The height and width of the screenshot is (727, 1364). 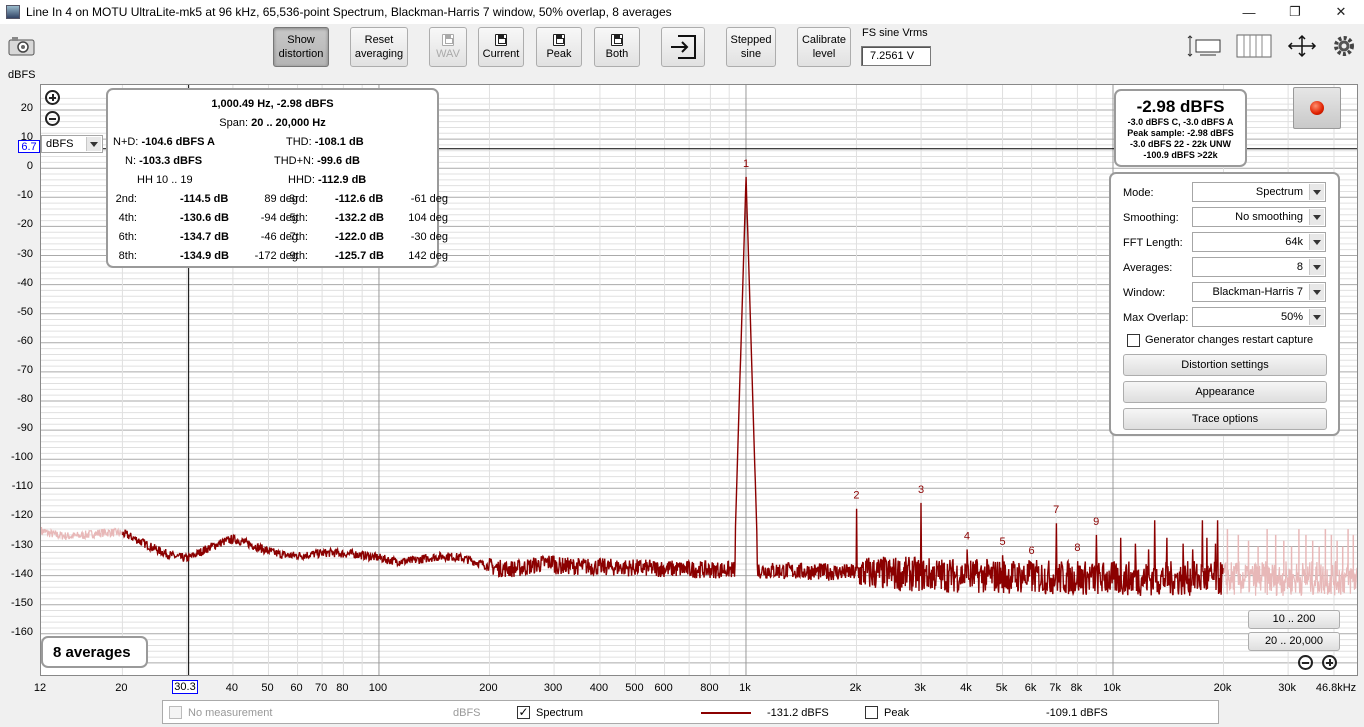 What do you see at coordinates (379, 47) in the screenshot?
I see `reset-averaging-button: Reset averaging` at bounding box center [379, 47].